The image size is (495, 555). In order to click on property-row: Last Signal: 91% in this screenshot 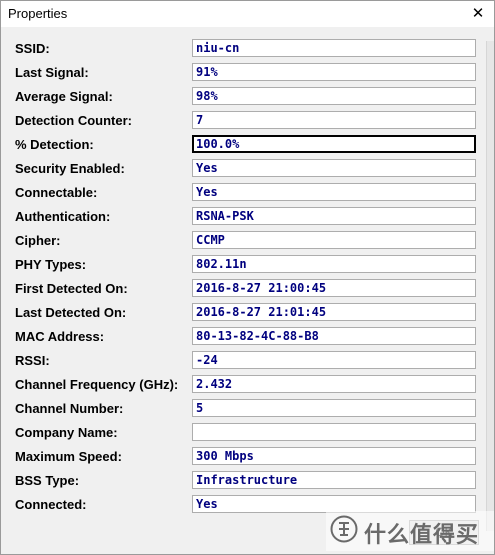, I will do `click(247, 74)`.